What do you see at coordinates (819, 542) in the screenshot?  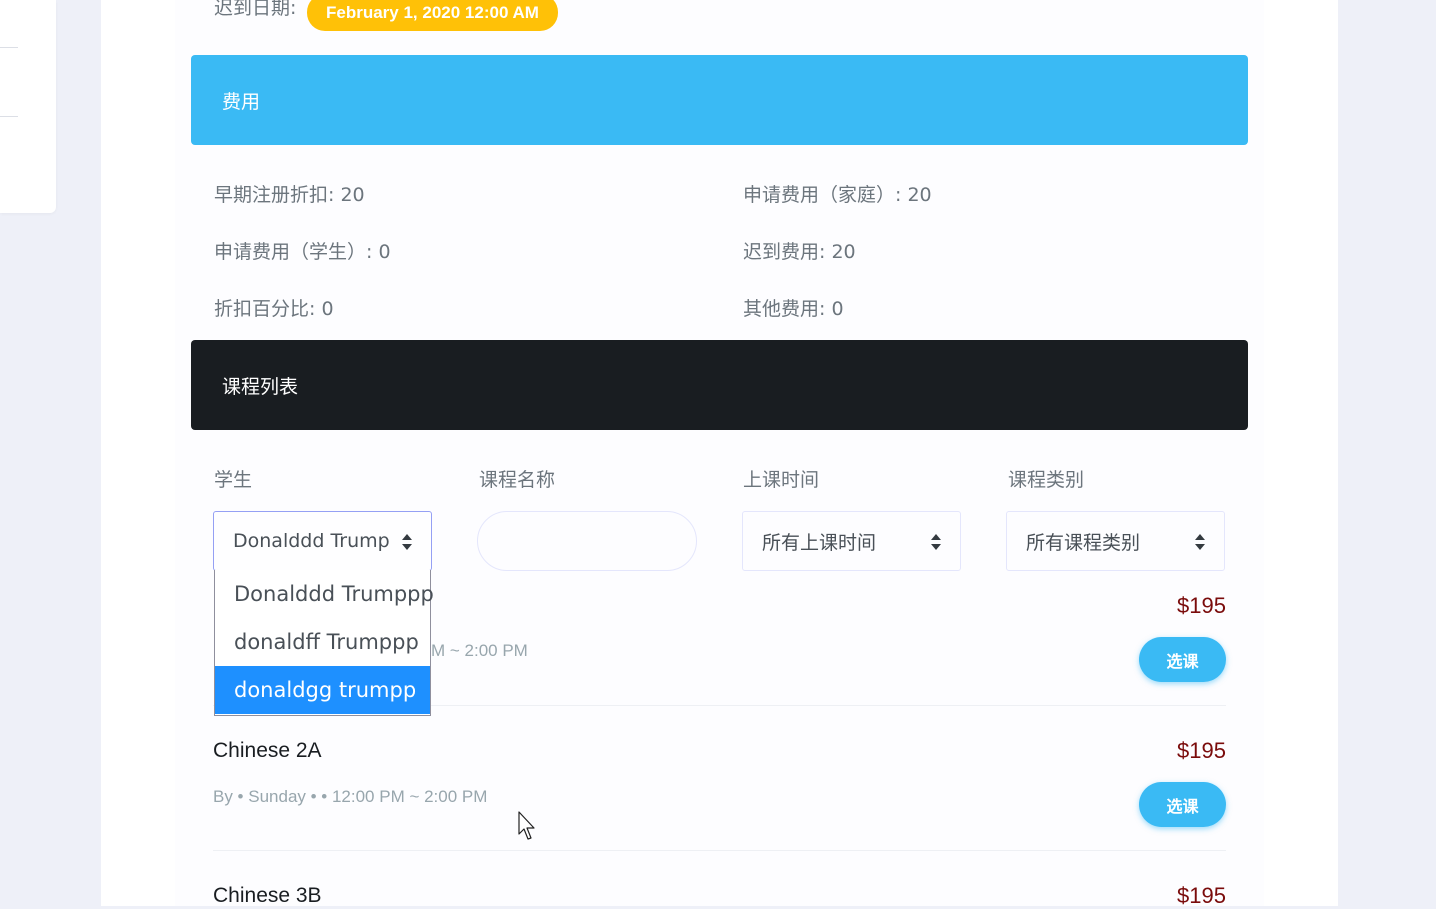 I see `time-select-value: 所有上课时间` at bounding box center [819, 542].